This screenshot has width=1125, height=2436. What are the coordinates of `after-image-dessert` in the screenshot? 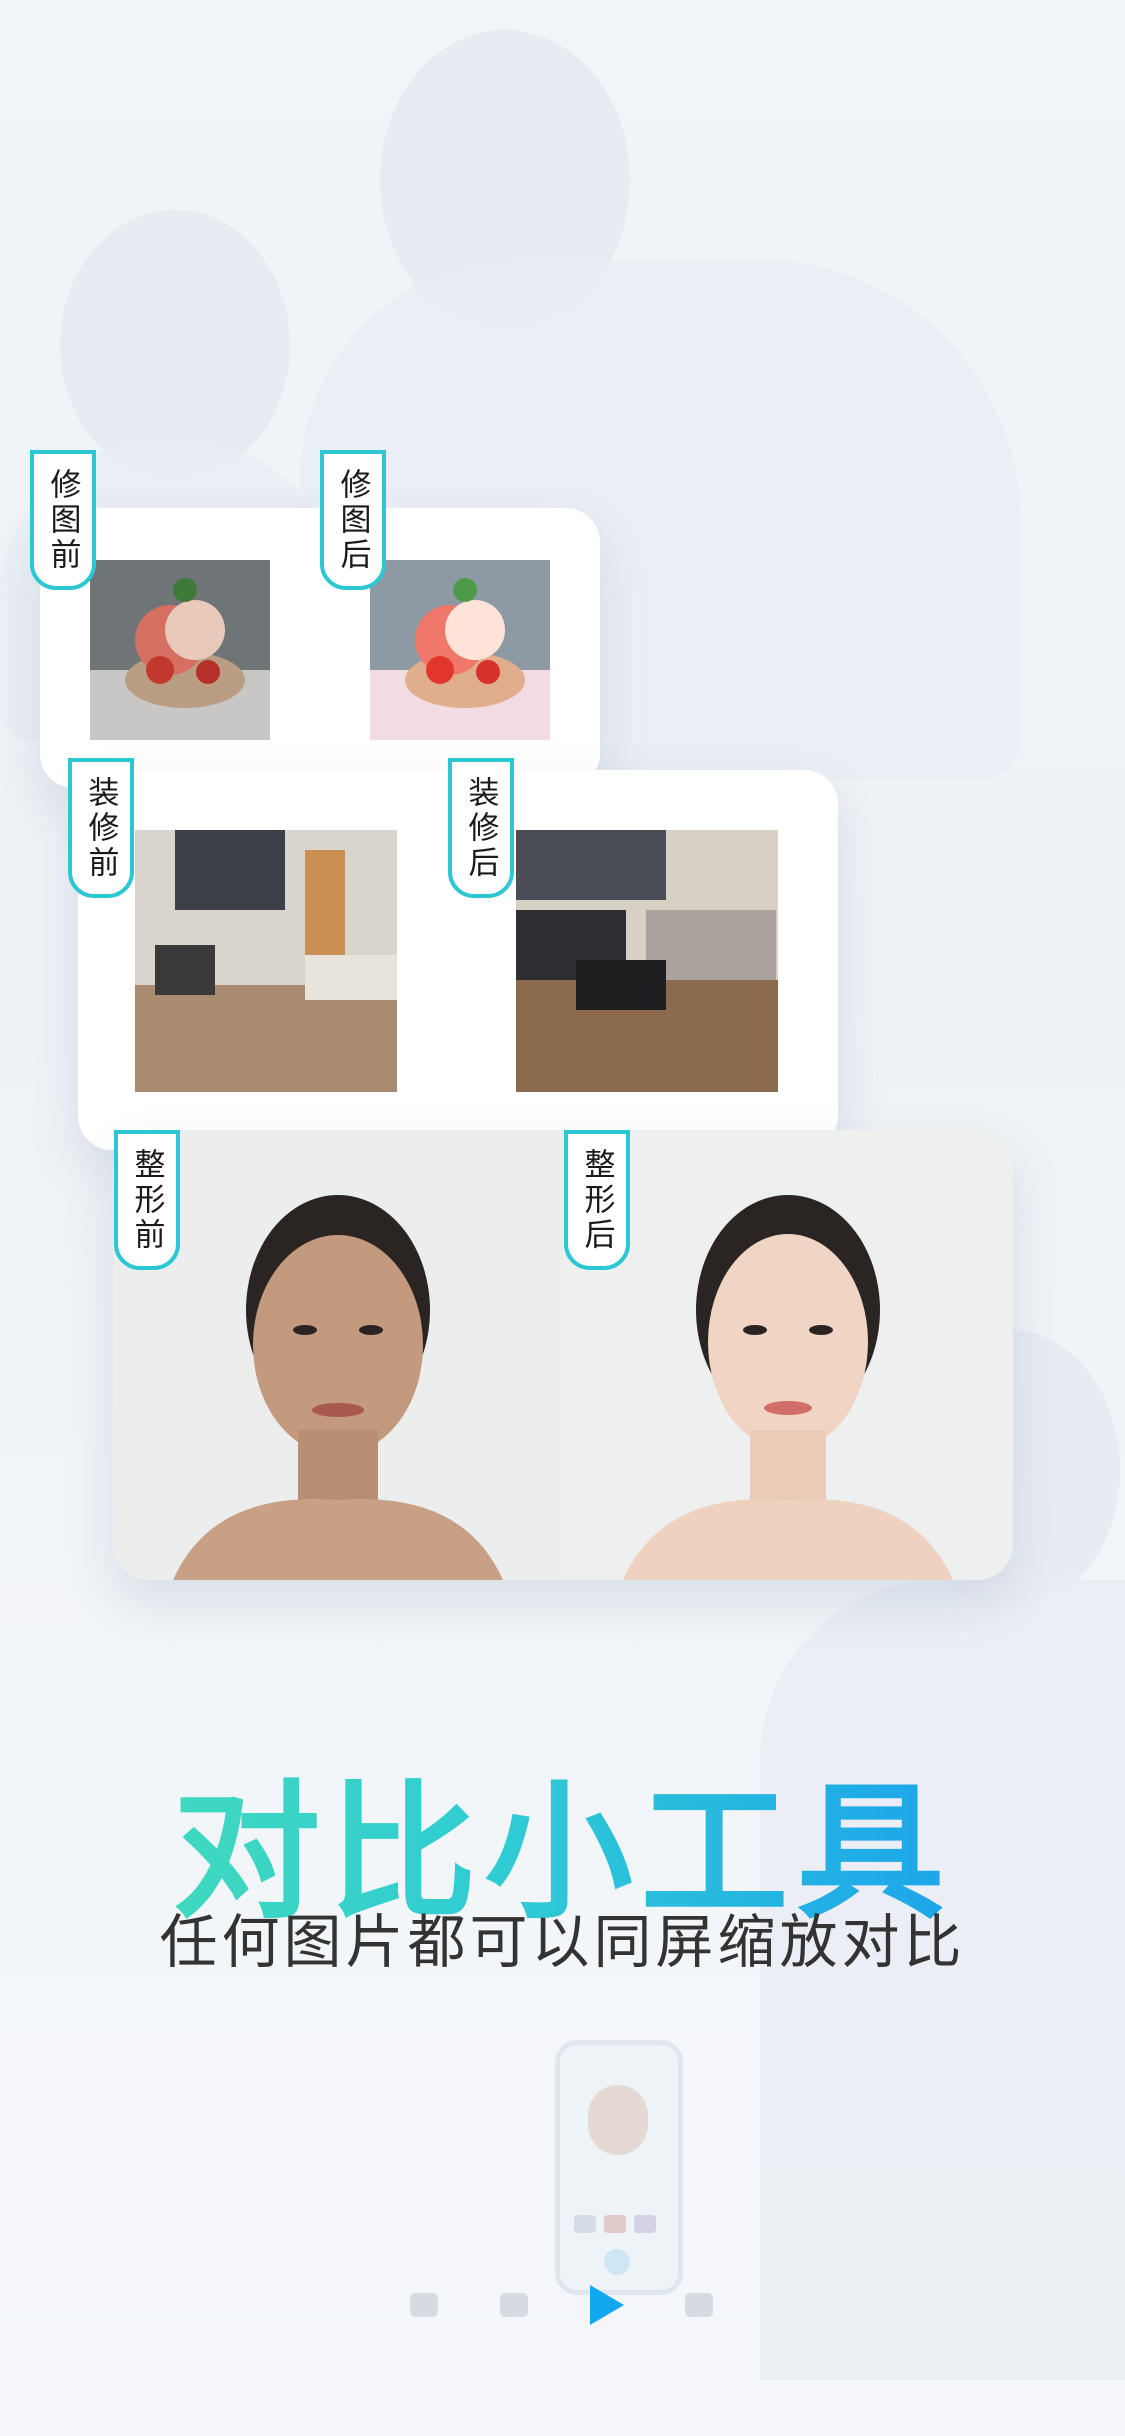 It's located at (460, 650).